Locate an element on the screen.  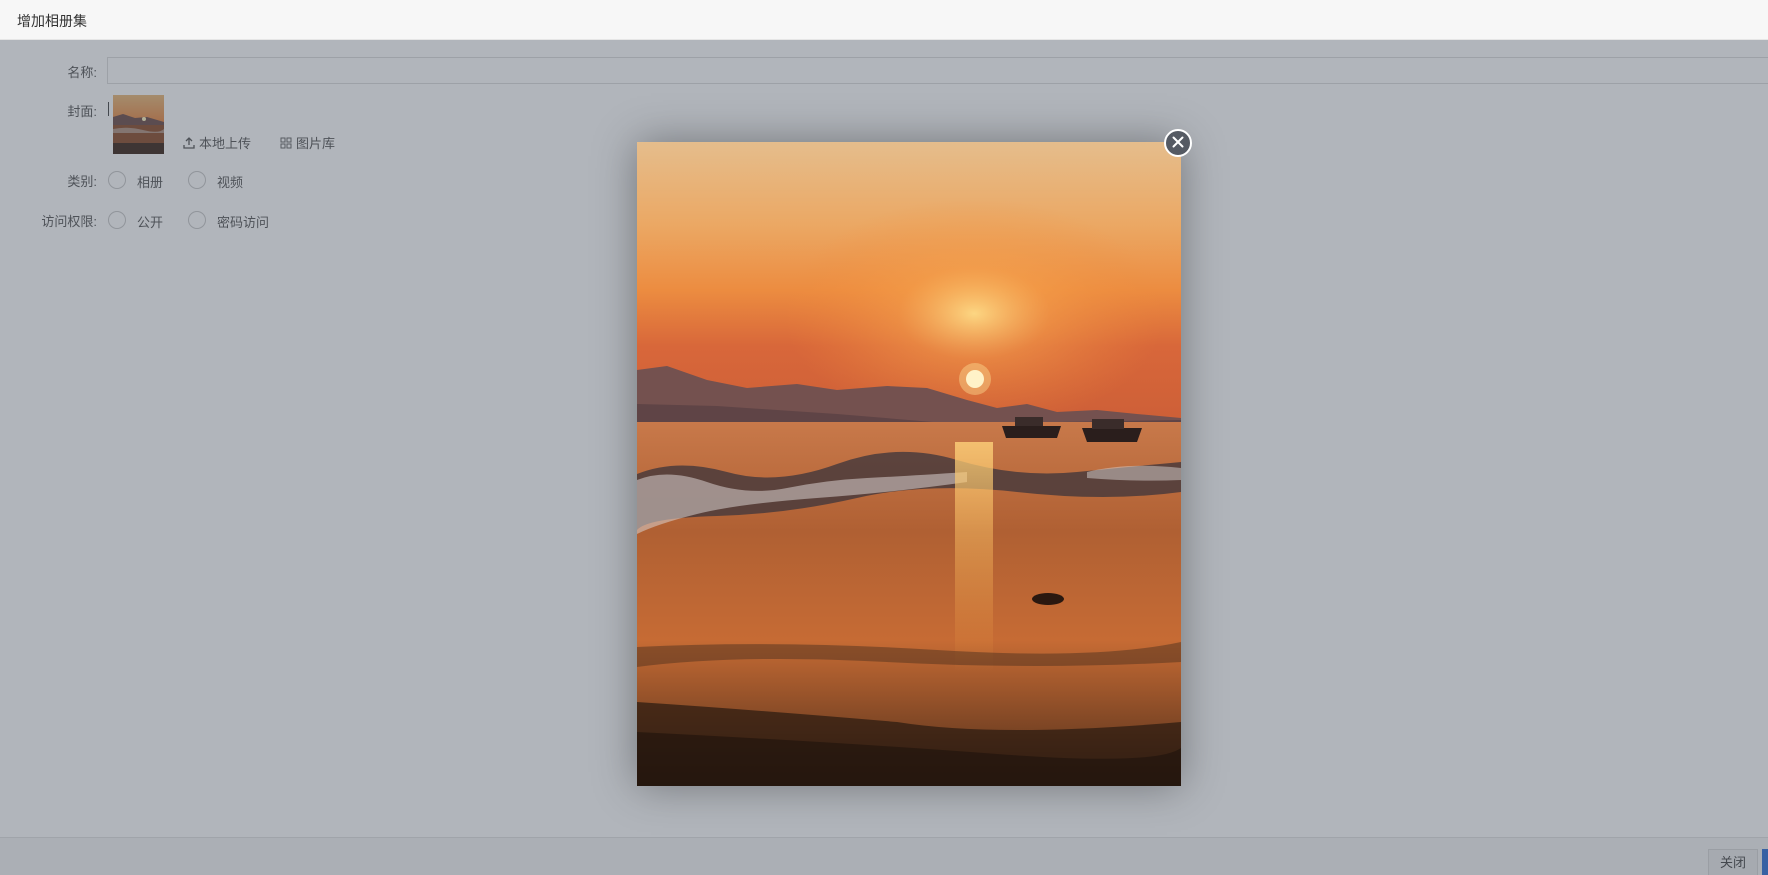
dialog-titlebar: 增加相册集 is located at coordinates (884, 20).